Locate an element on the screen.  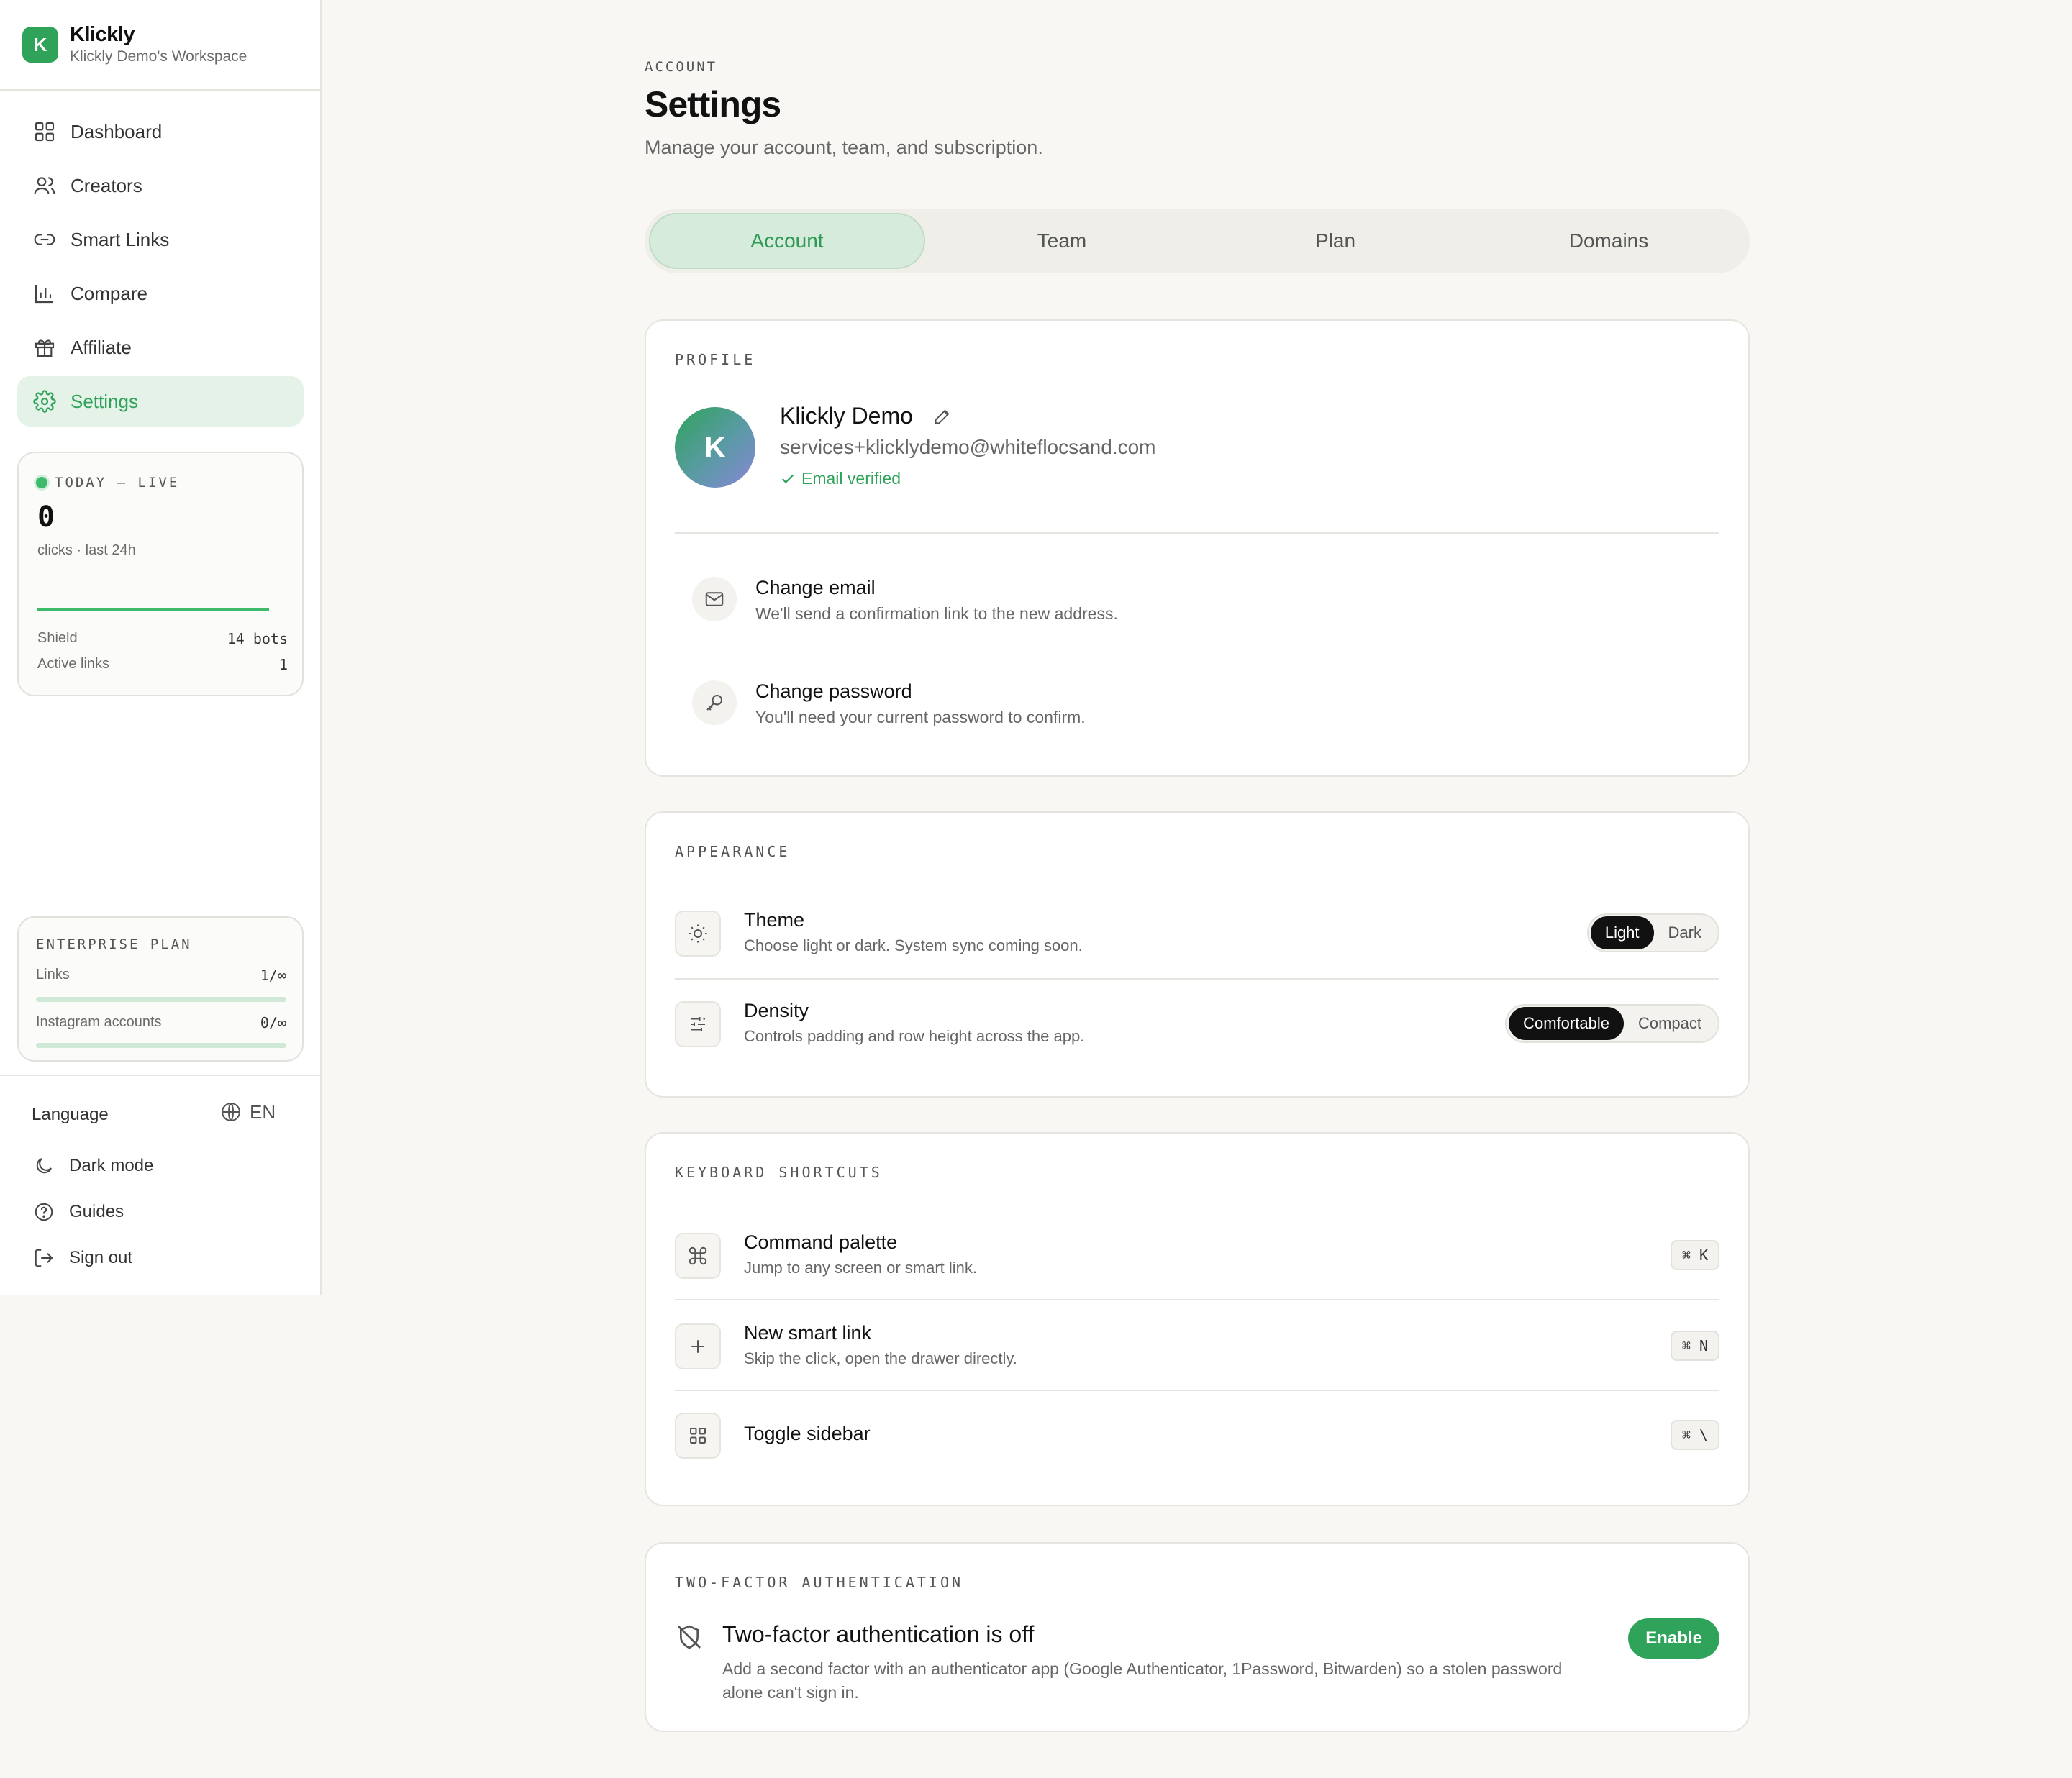
theme-toggle: Light Dark is located at coordinates (1653, 932).